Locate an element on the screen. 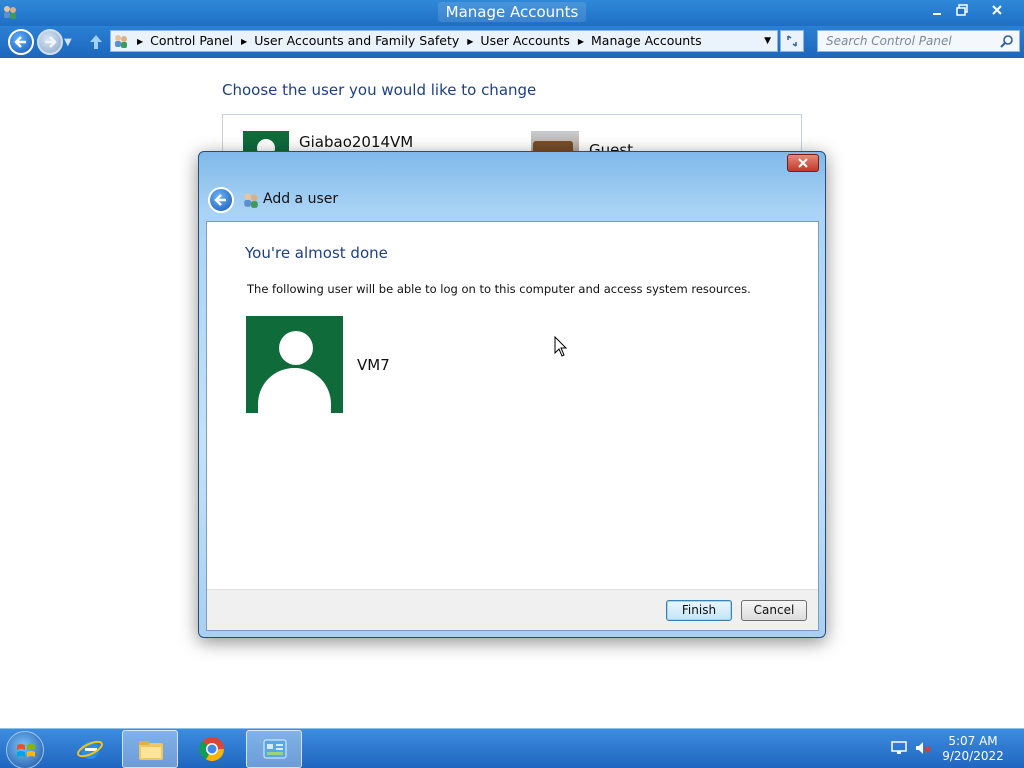 Image resolution: width=1024 pixels, height=768 pixels. internet-explorer-icon is located at coordinates (90, 749).